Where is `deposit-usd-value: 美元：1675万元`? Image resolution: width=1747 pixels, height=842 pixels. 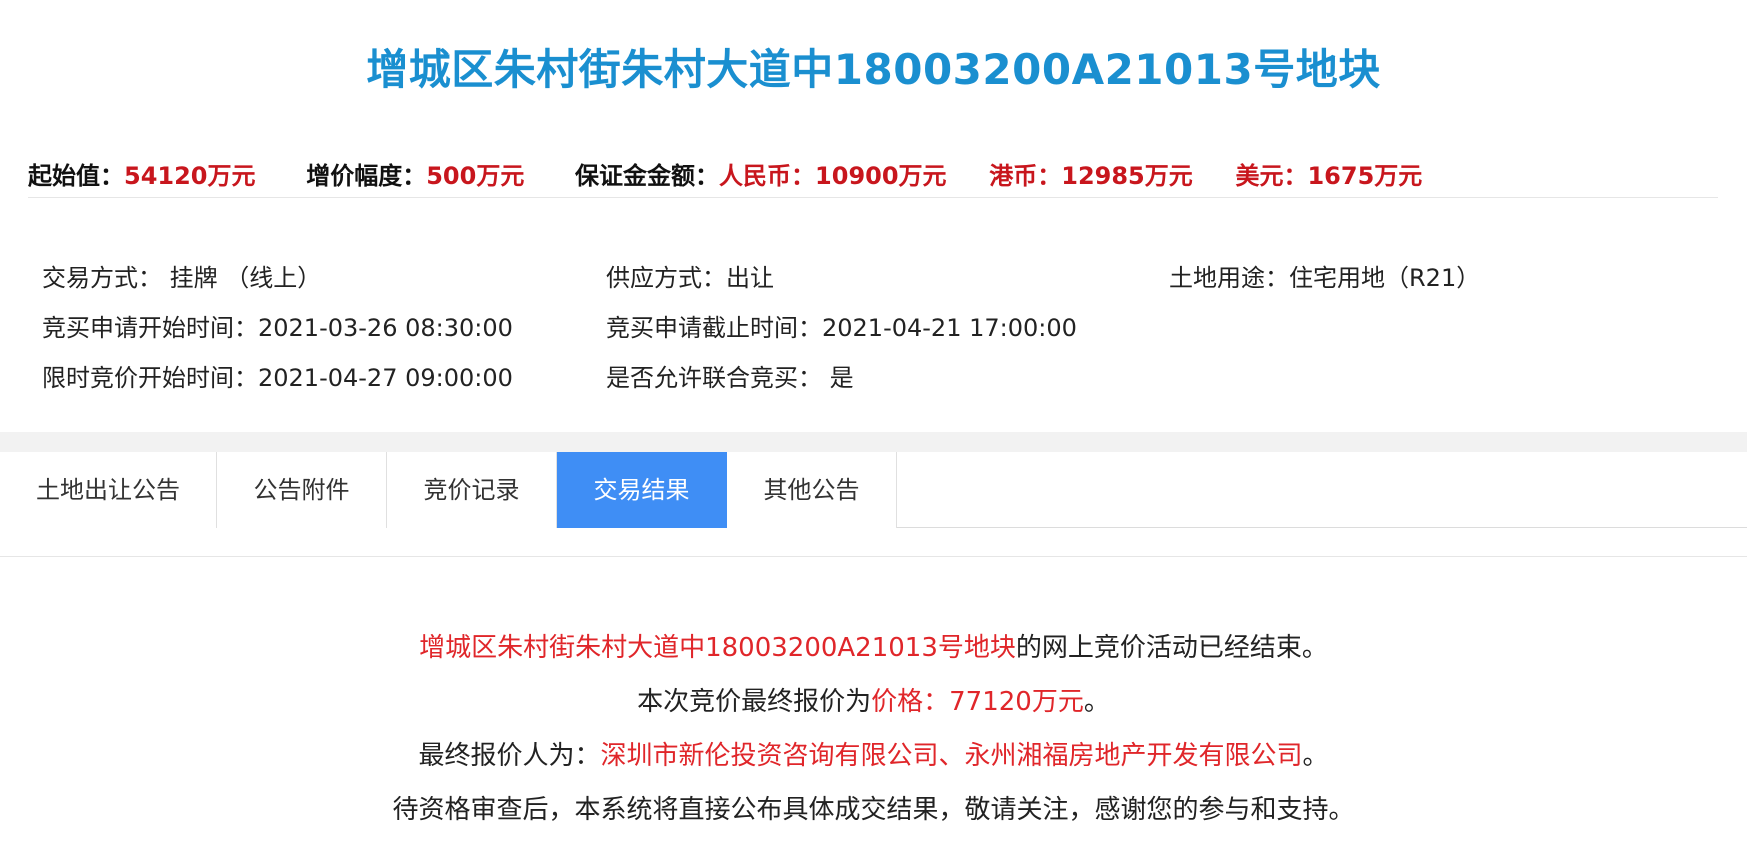
deposit-usd-value: 美元：1675万元 is located at coordinates (1329, 176).